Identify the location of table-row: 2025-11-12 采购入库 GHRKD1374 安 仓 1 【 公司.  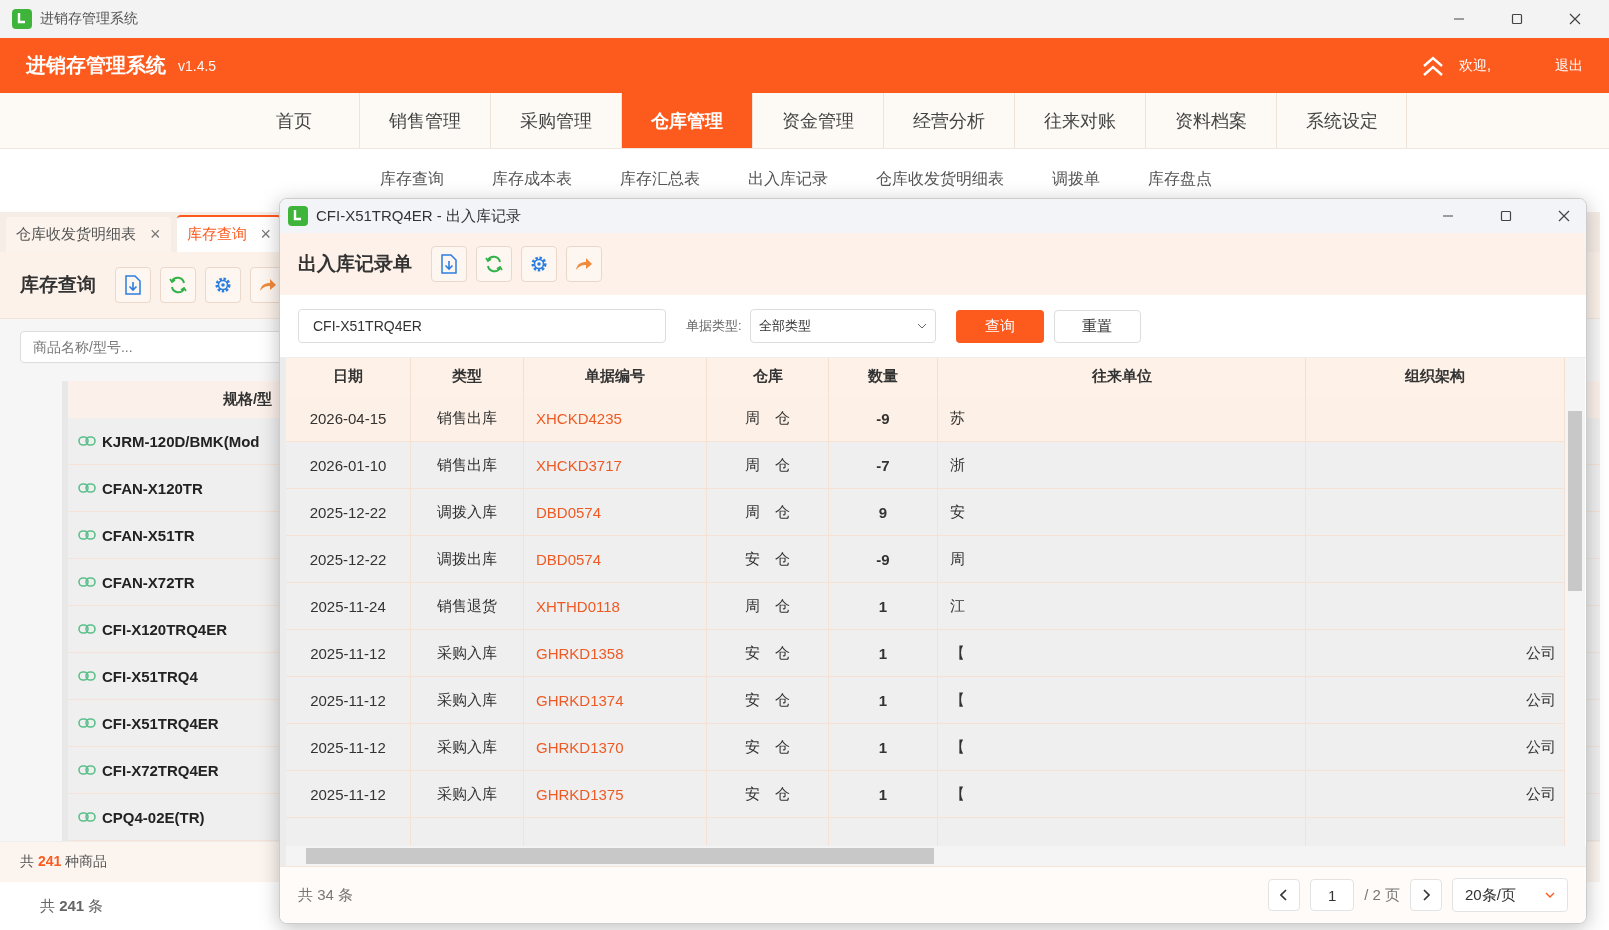
(925, 700).